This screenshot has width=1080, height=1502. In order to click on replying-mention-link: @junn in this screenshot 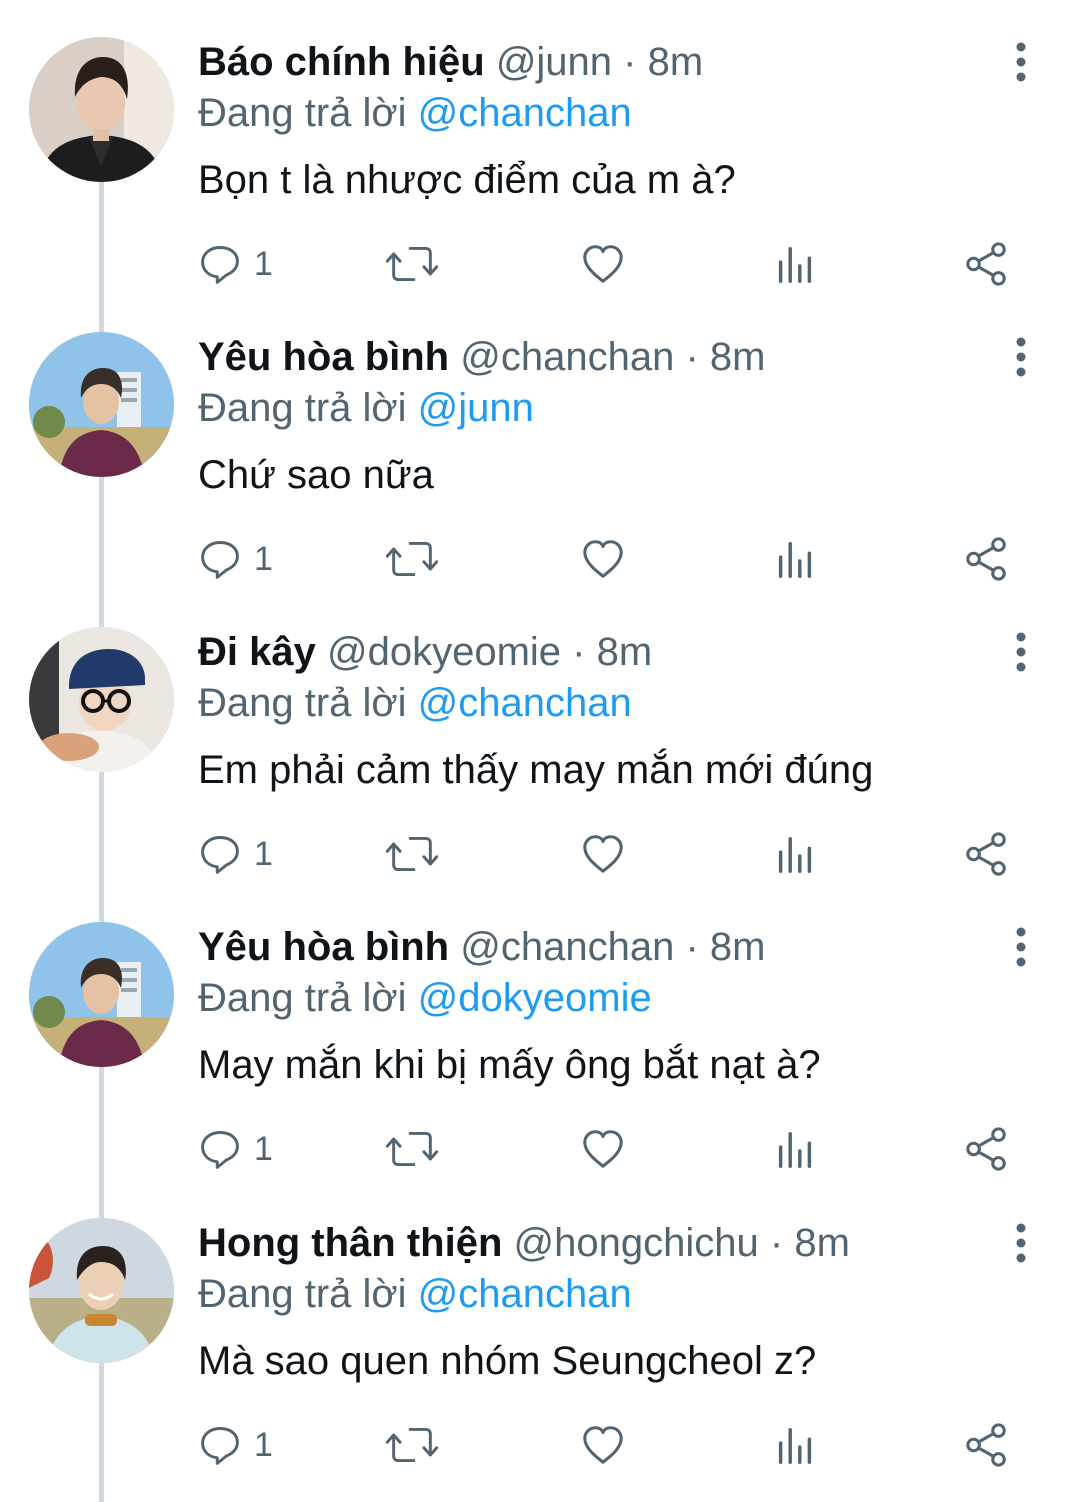, I will do `click(476, 408)`.